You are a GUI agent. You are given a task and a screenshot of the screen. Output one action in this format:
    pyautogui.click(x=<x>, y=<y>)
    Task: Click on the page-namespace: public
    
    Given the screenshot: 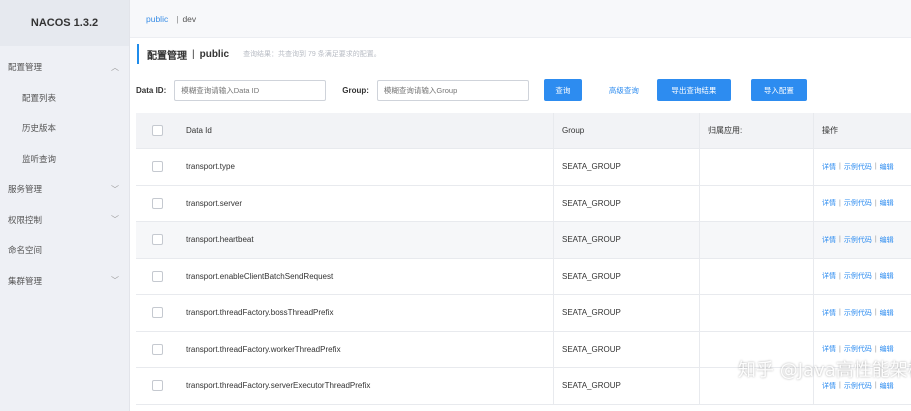 What is the action you would take?
    pyautogui.click(x=214, y=54)
    